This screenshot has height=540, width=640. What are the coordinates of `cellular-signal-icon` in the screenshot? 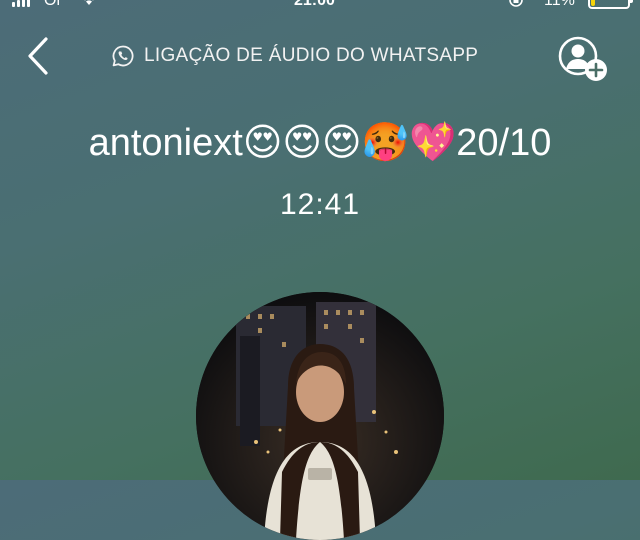 It's located at (21, 3).